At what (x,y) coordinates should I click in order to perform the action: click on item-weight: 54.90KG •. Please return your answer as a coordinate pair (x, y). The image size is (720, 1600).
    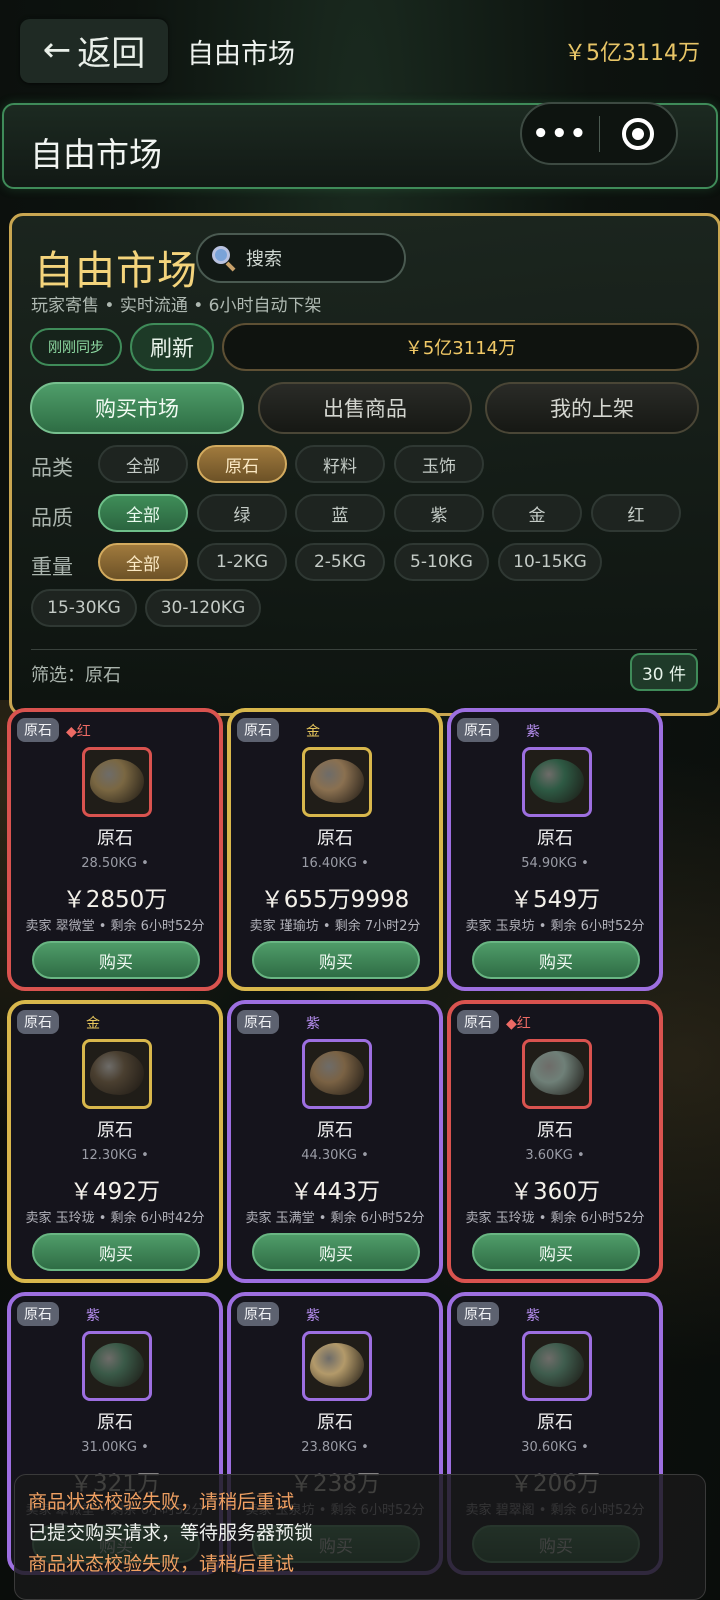
    Looking at the image, I should click on (555, 863).